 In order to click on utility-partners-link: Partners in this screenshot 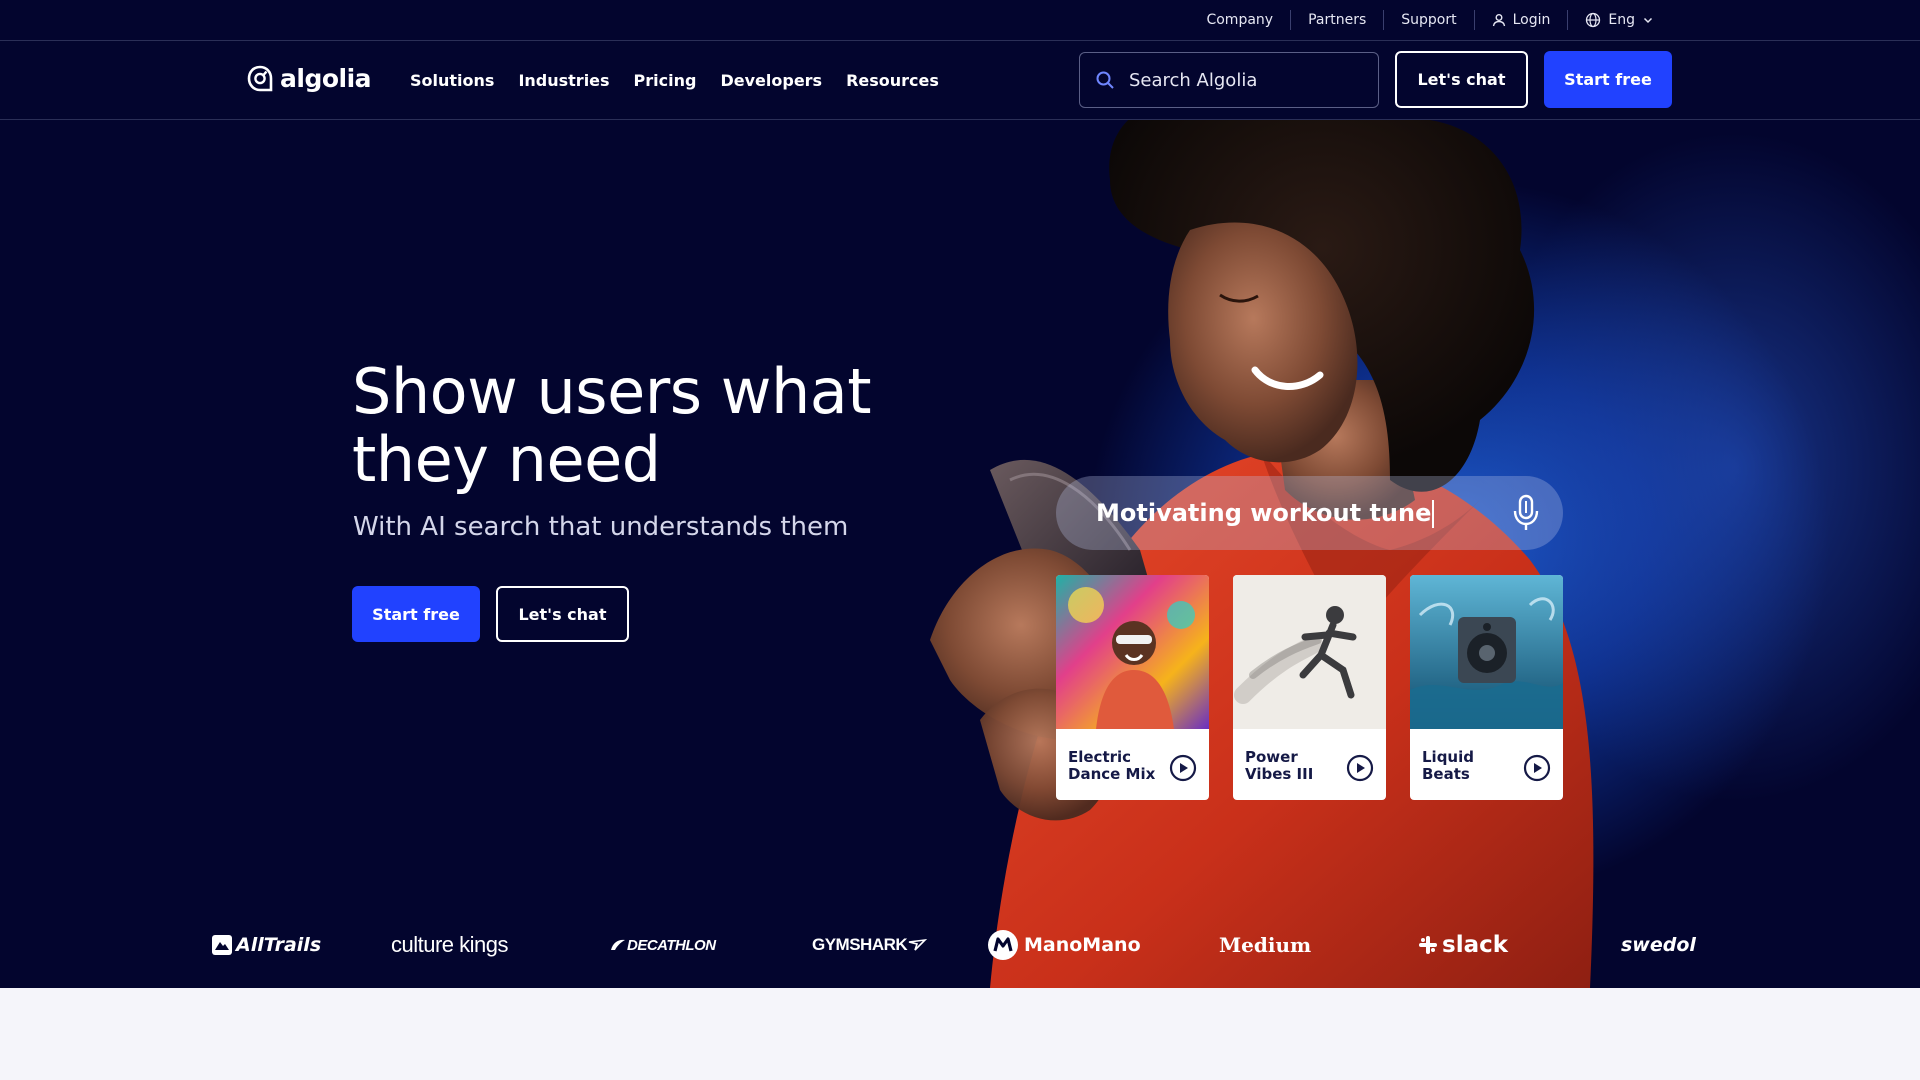, I will do `click(1337, 20)`.